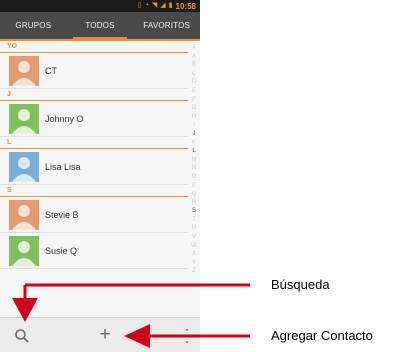 This screenshot has height=352, width=419. What do you see at coordinates (194, 254) in the screenshot?
I see `index-letter: X` at bounding box center [194, 254].